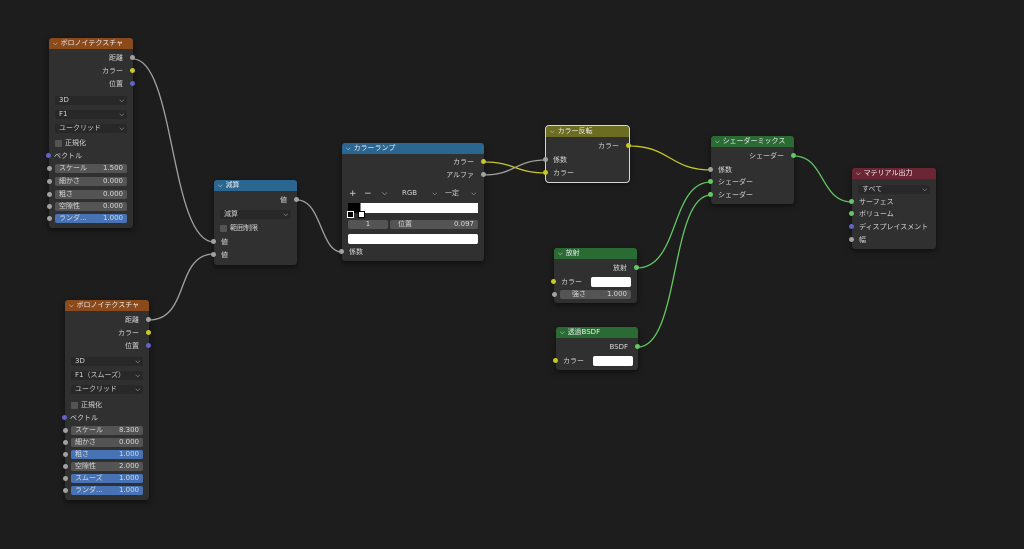 The image size is (1024, 549). I want to click on mix-shader-node: ⌵ シェーダーミックス シェーダー 係数 シェーダー シェーダー, so click(752, 170).